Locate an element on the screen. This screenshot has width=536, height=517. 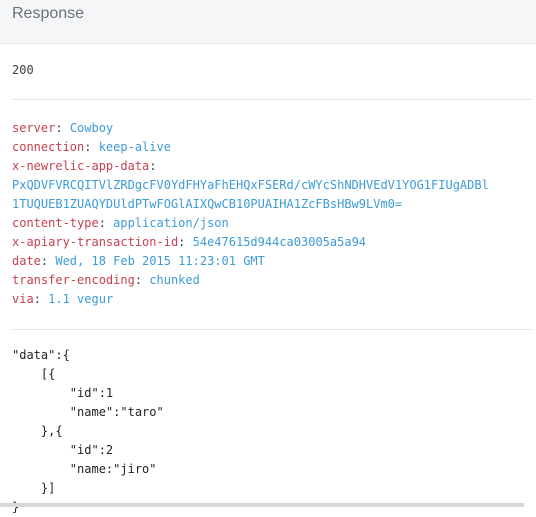
header-key: transfer-encoding is located at coordinates (73, 280).